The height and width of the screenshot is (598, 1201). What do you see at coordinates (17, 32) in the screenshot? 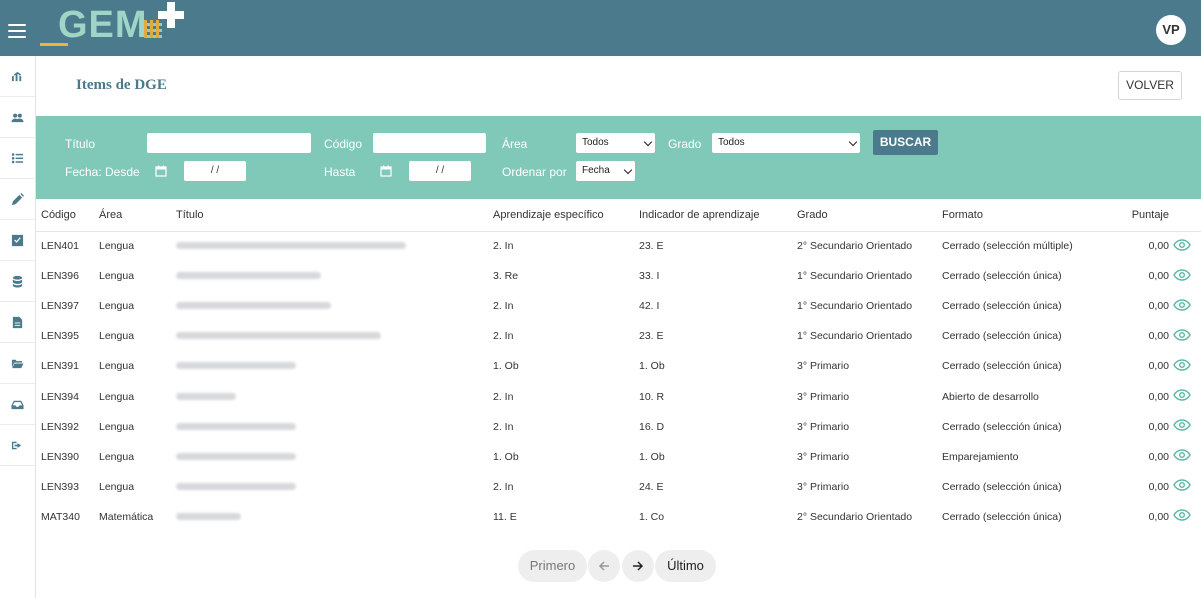
I see `menu-icon` at bounding box center [17, 32].